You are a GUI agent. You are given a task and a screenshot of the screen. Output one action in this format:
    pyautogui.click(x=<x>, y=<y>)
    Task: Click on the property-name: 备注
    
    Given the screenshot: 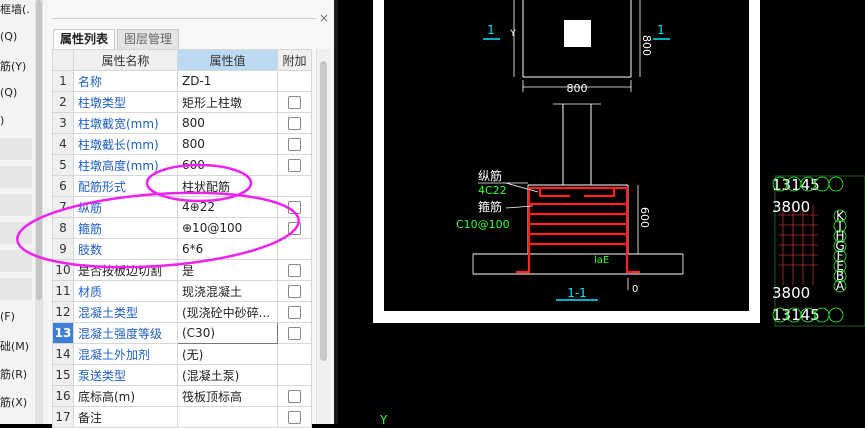 What is the action you would take?
    pyautogui.click(x=125, y=417)
    